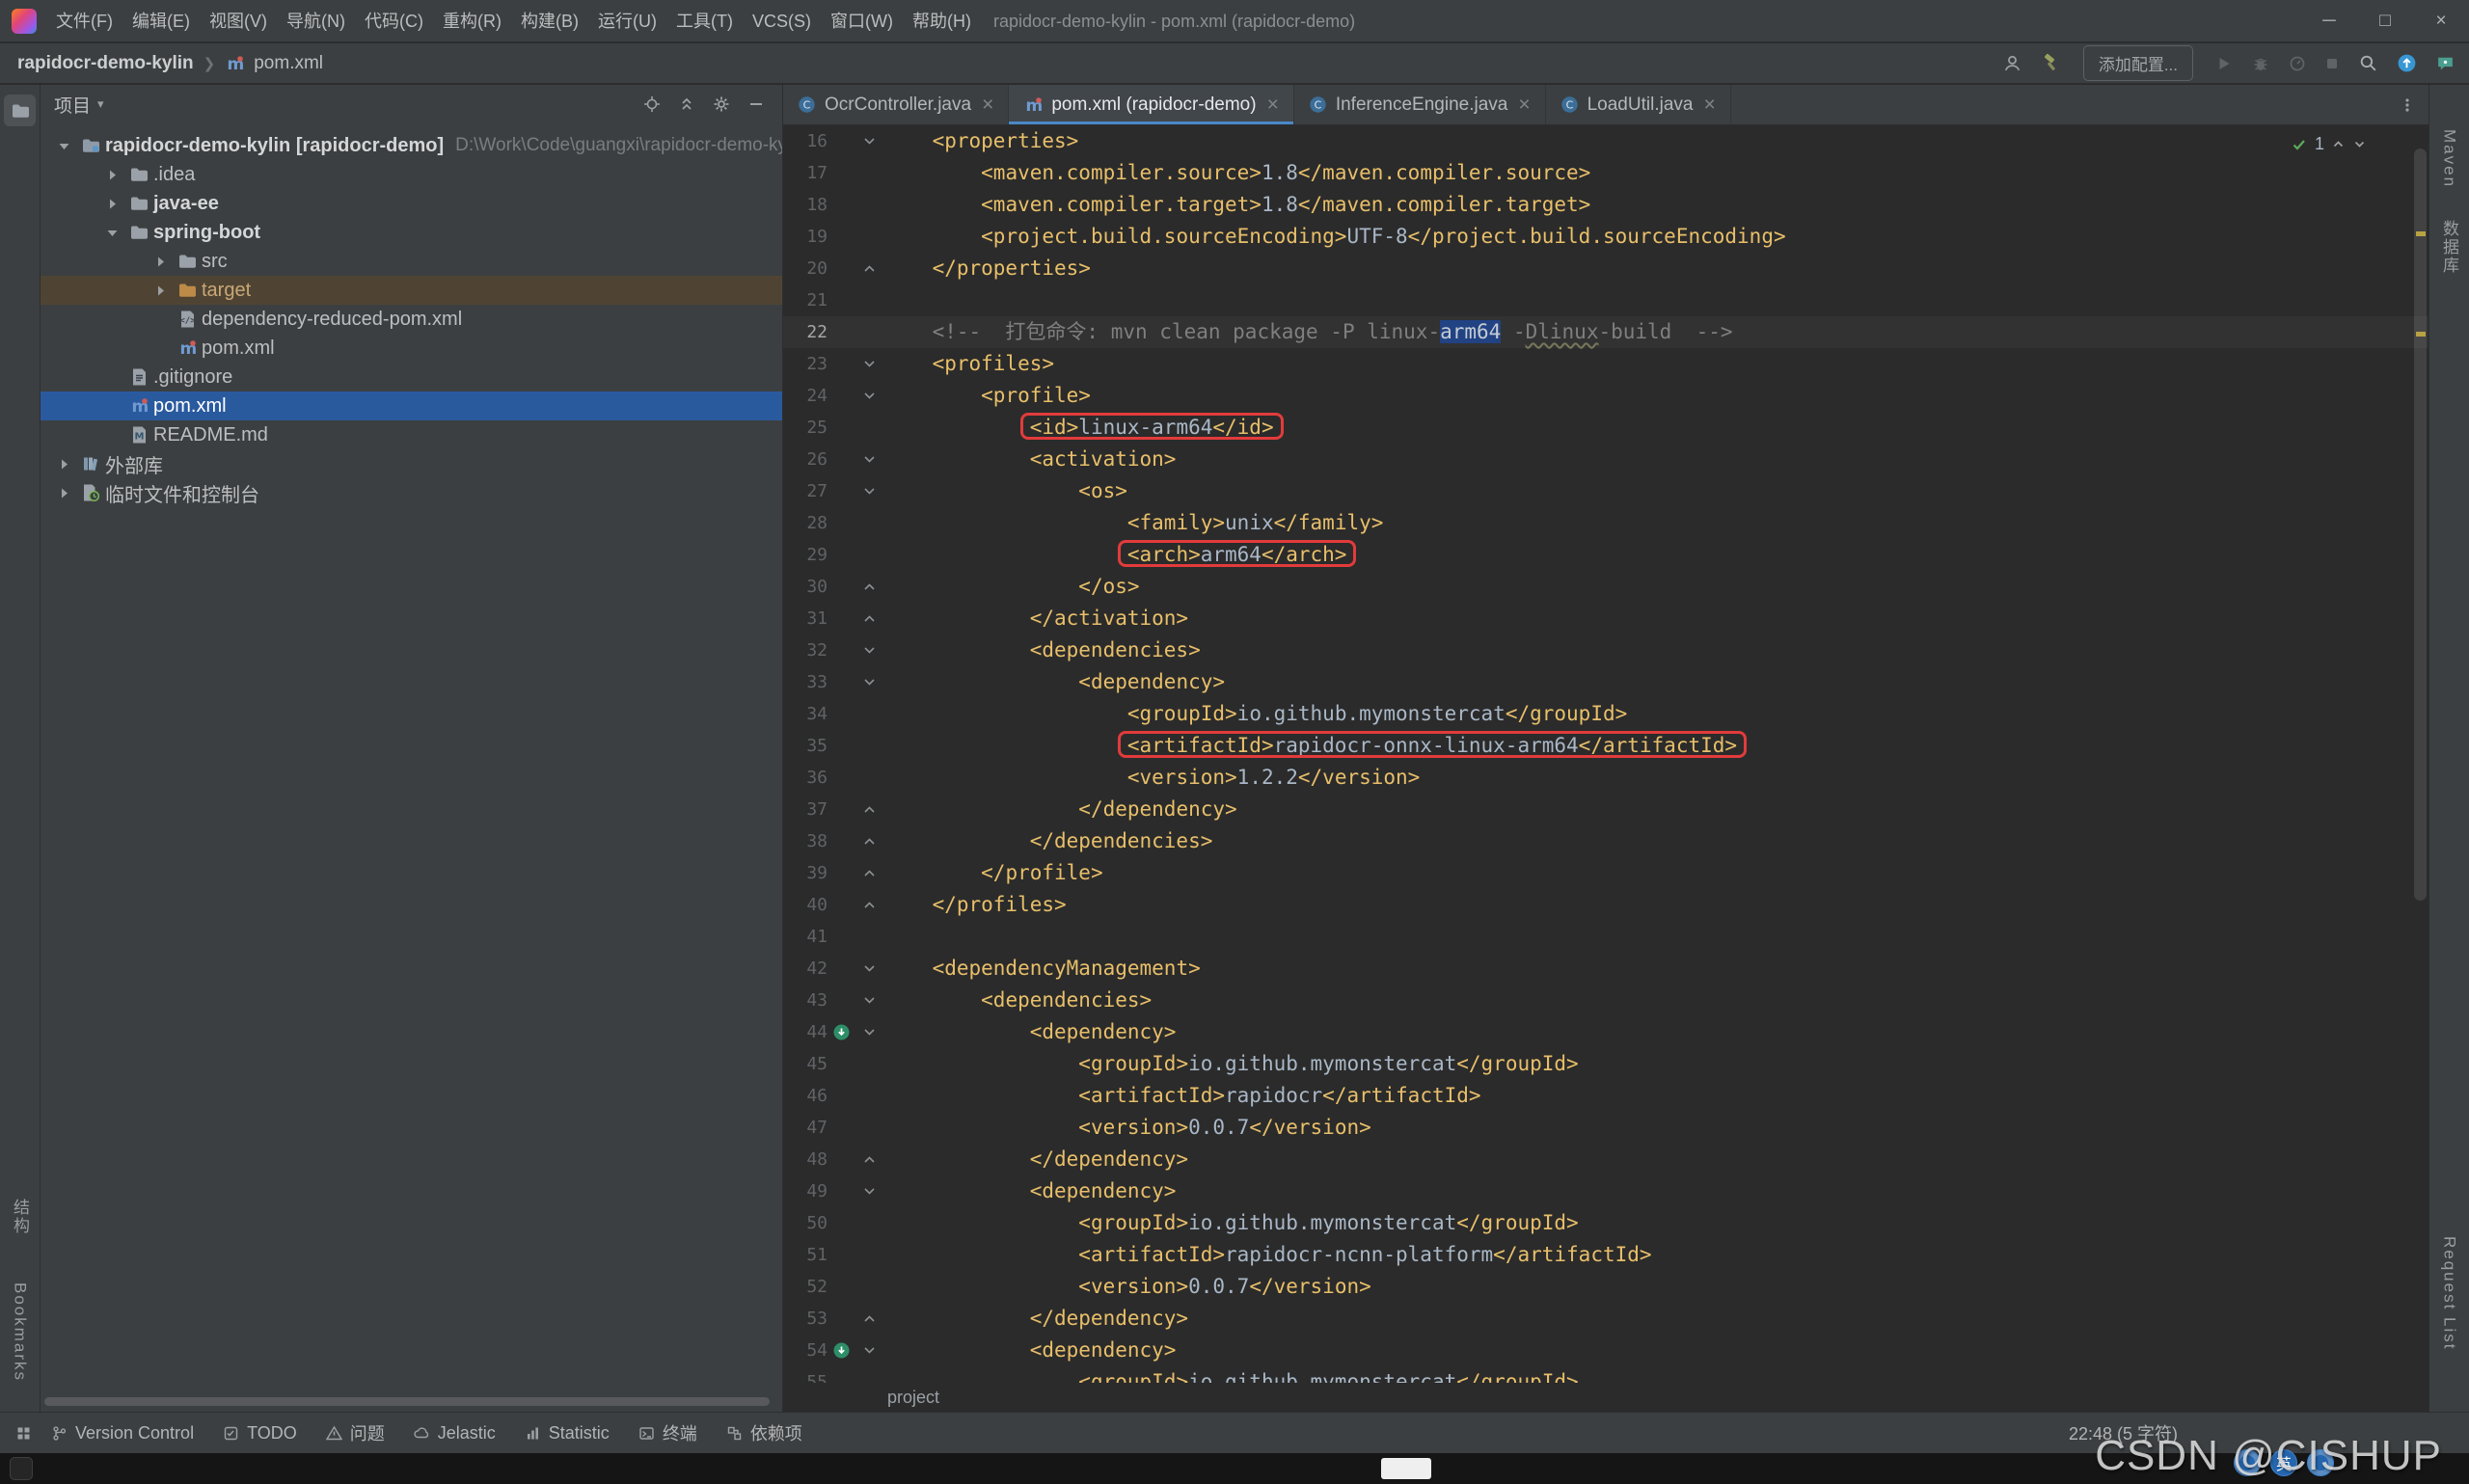 The height and width of the screenshot is (1484, 2469). Describe the element at coordinates (355, 1432) in the screenshot. I see `toolwindow-button: 问题` at that location.